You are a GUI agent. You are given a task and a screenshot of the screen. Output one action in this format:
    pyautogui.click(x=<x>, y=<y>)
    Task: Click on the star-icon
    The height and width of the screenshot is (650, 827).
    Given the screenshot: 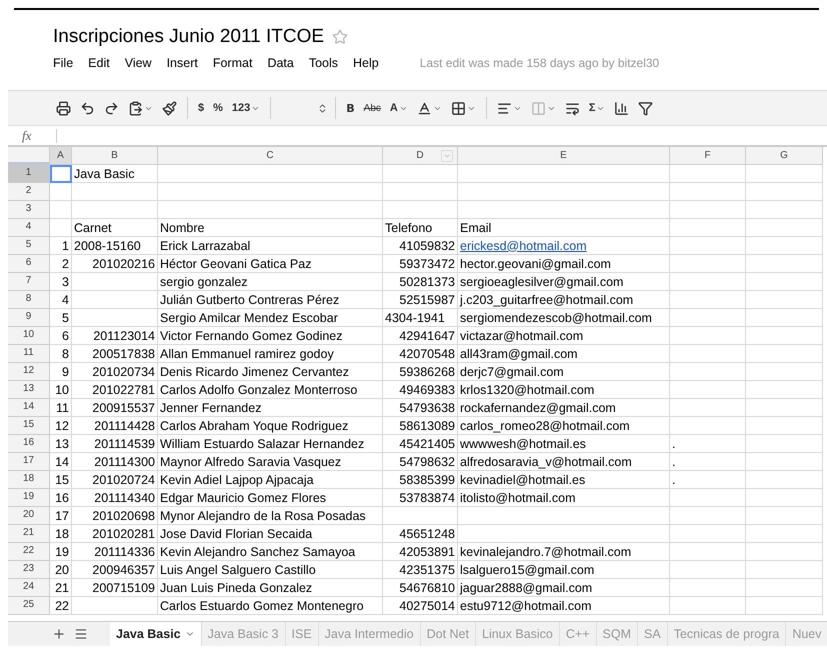 What is the action you would take?
    pyautogui.click(x=340, y=37)
    